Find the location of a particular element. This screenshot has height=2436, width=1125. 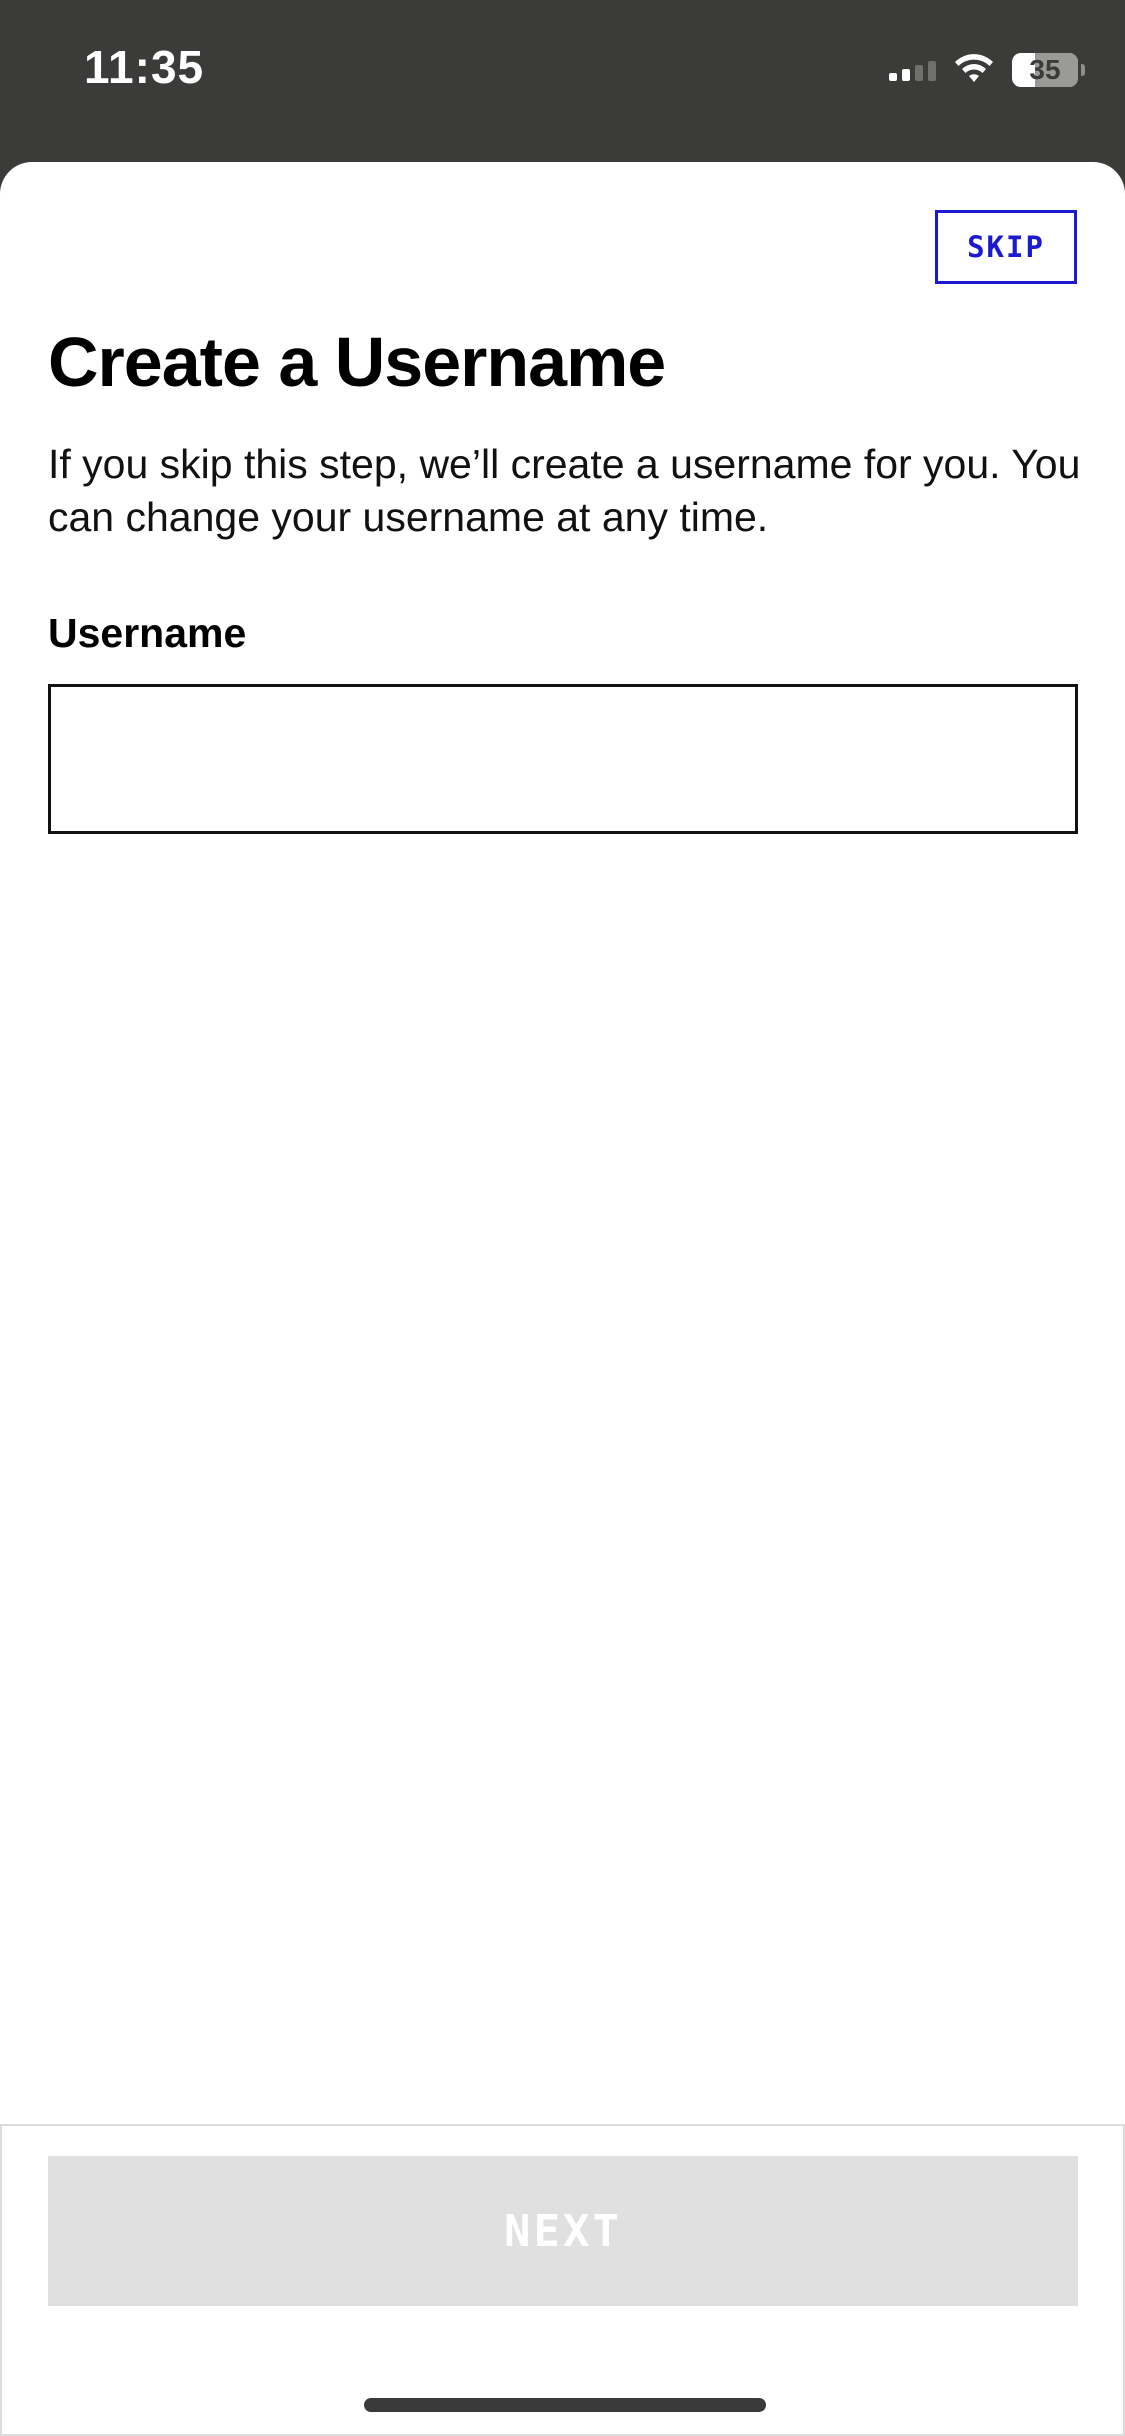

home-indicator is located at coordinates (565, 2405).